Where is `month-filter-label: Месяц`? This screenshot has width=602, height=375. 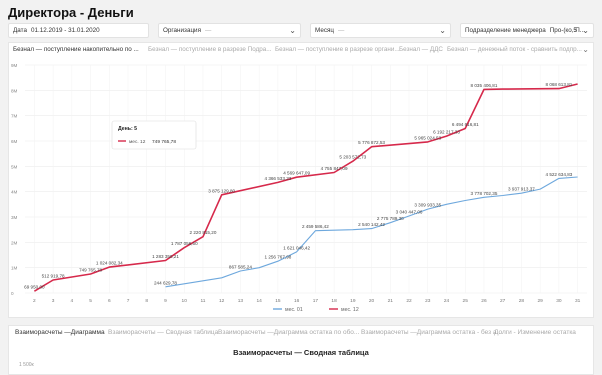
month-filter-label: Месяц is located at coordinates (324, 30).